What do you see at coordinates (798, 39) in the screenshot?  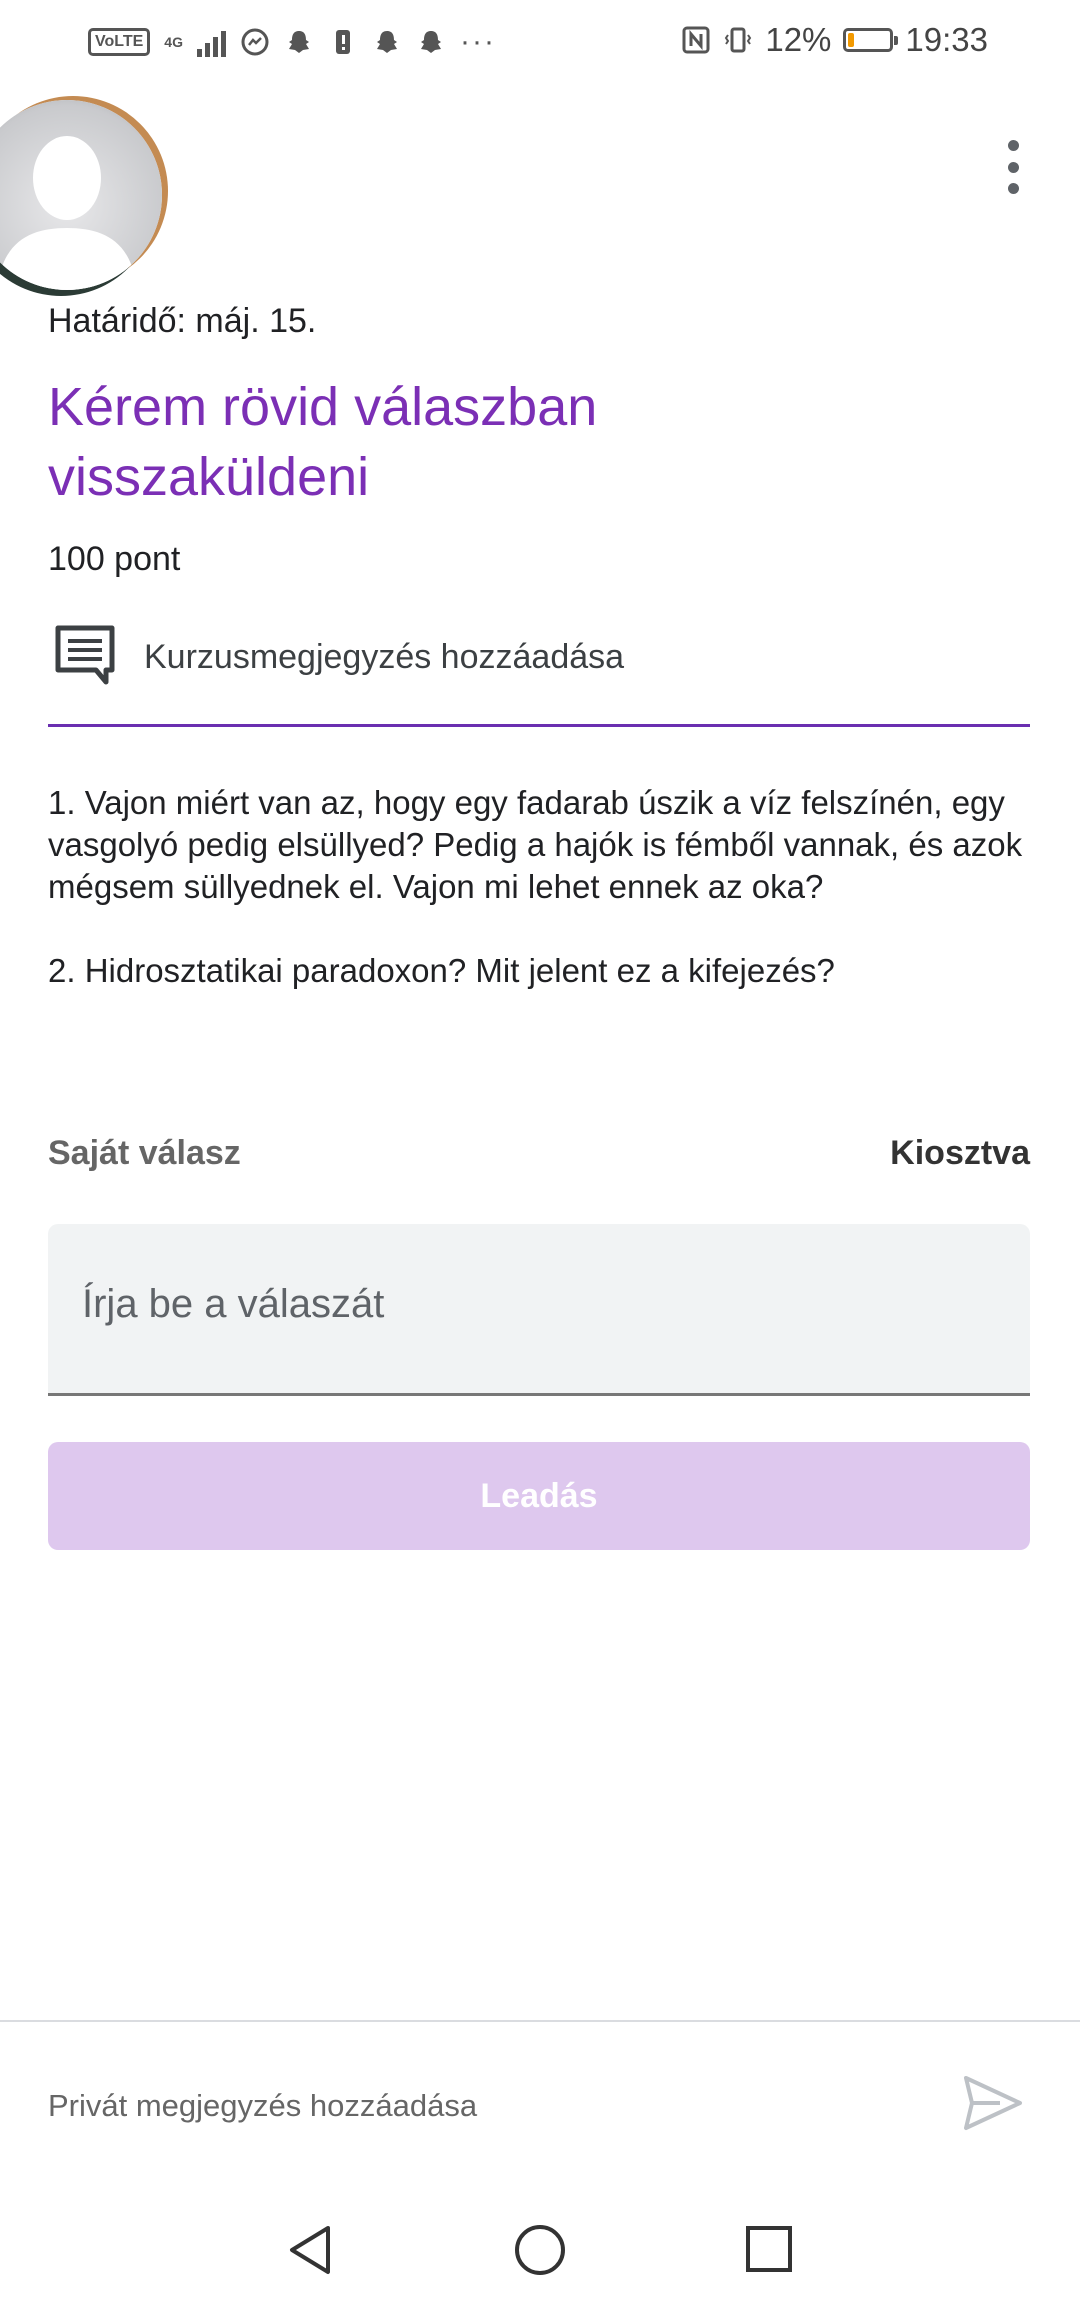 I see `battery-percent: 12%` at bounding box center [798, 39].